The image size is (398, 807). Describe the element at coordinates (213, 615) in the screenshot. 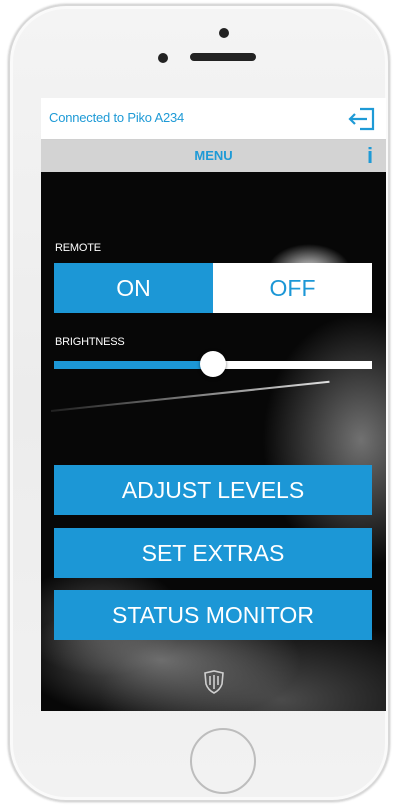

I see `status-monitor-button: STATUS MONITOR` at that location.